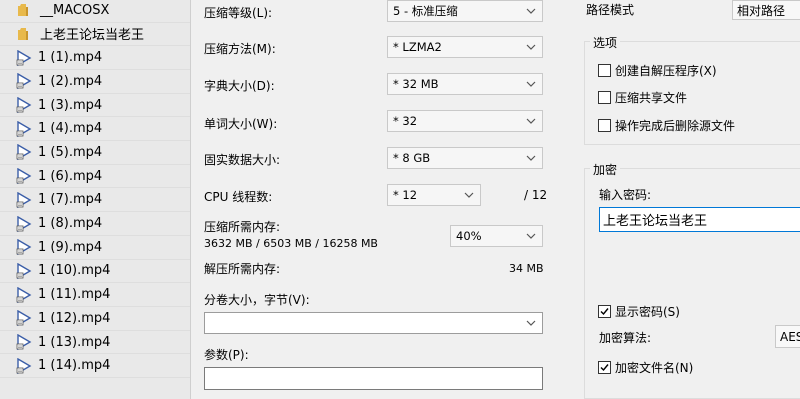 The image size is (800, 399). Describe the element at coordinates (74, 366) in the screenshot. I see `file-name: 1 (14).mp4` at that location.